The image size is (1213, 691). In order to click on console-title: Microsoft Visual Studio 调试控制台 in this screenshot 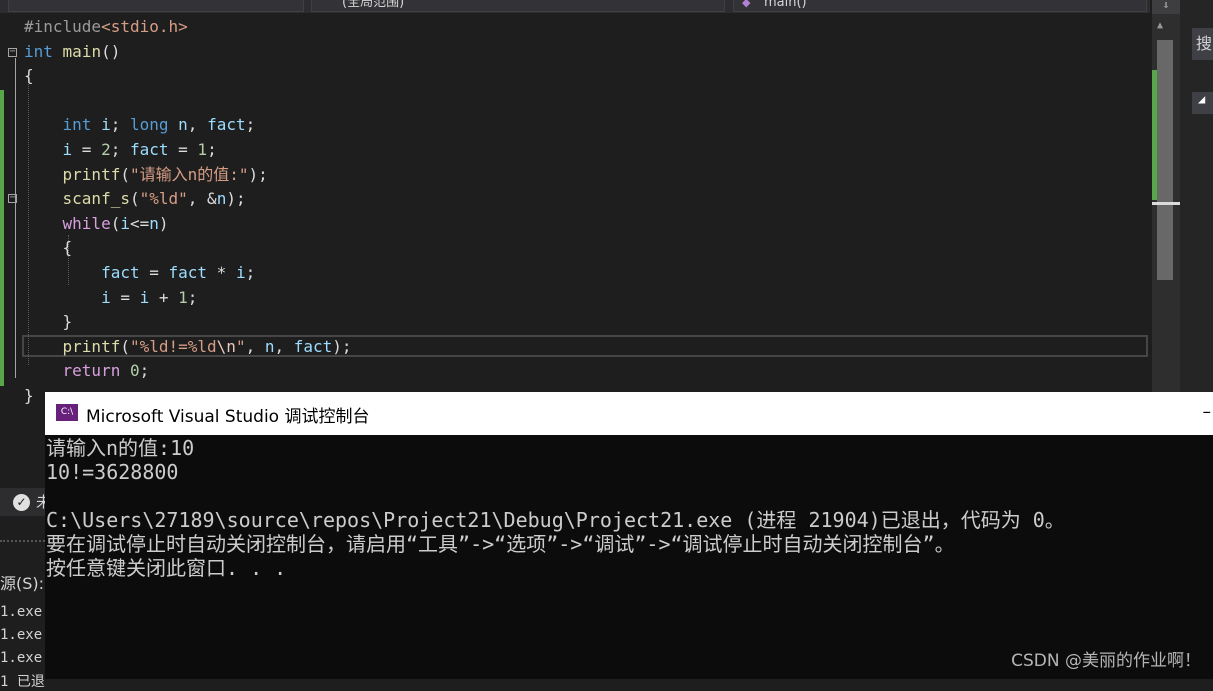, I will do `click(228, 417)`.